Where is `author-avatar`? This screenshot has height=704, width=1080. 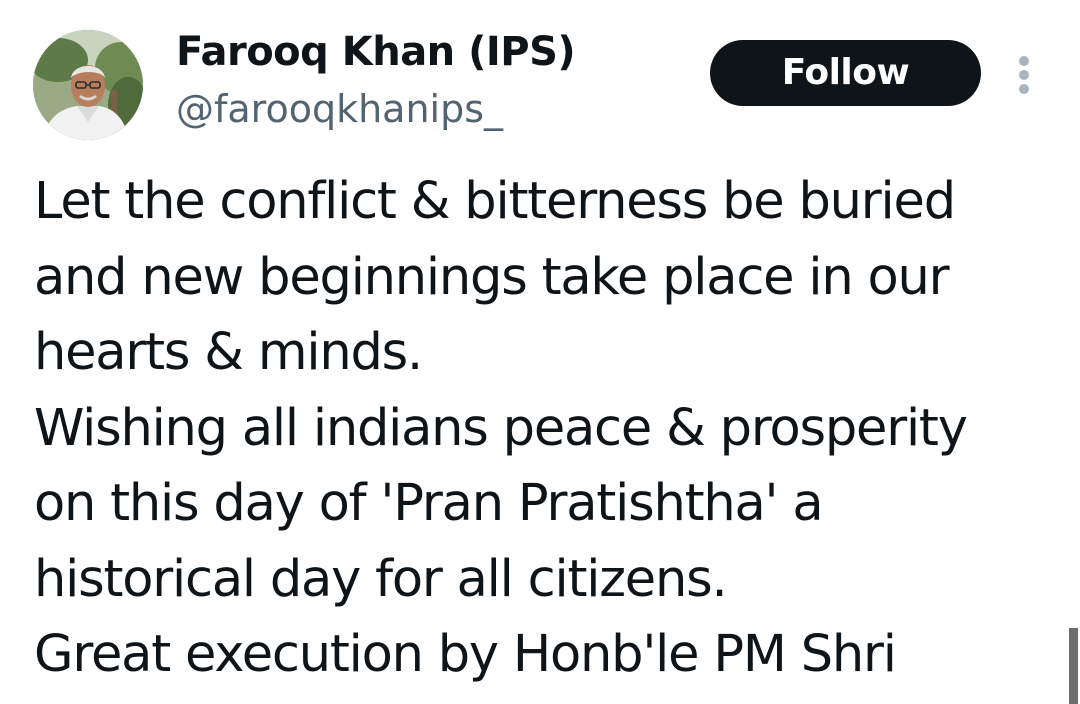 author-avatar is located at coordinates (88, 85).